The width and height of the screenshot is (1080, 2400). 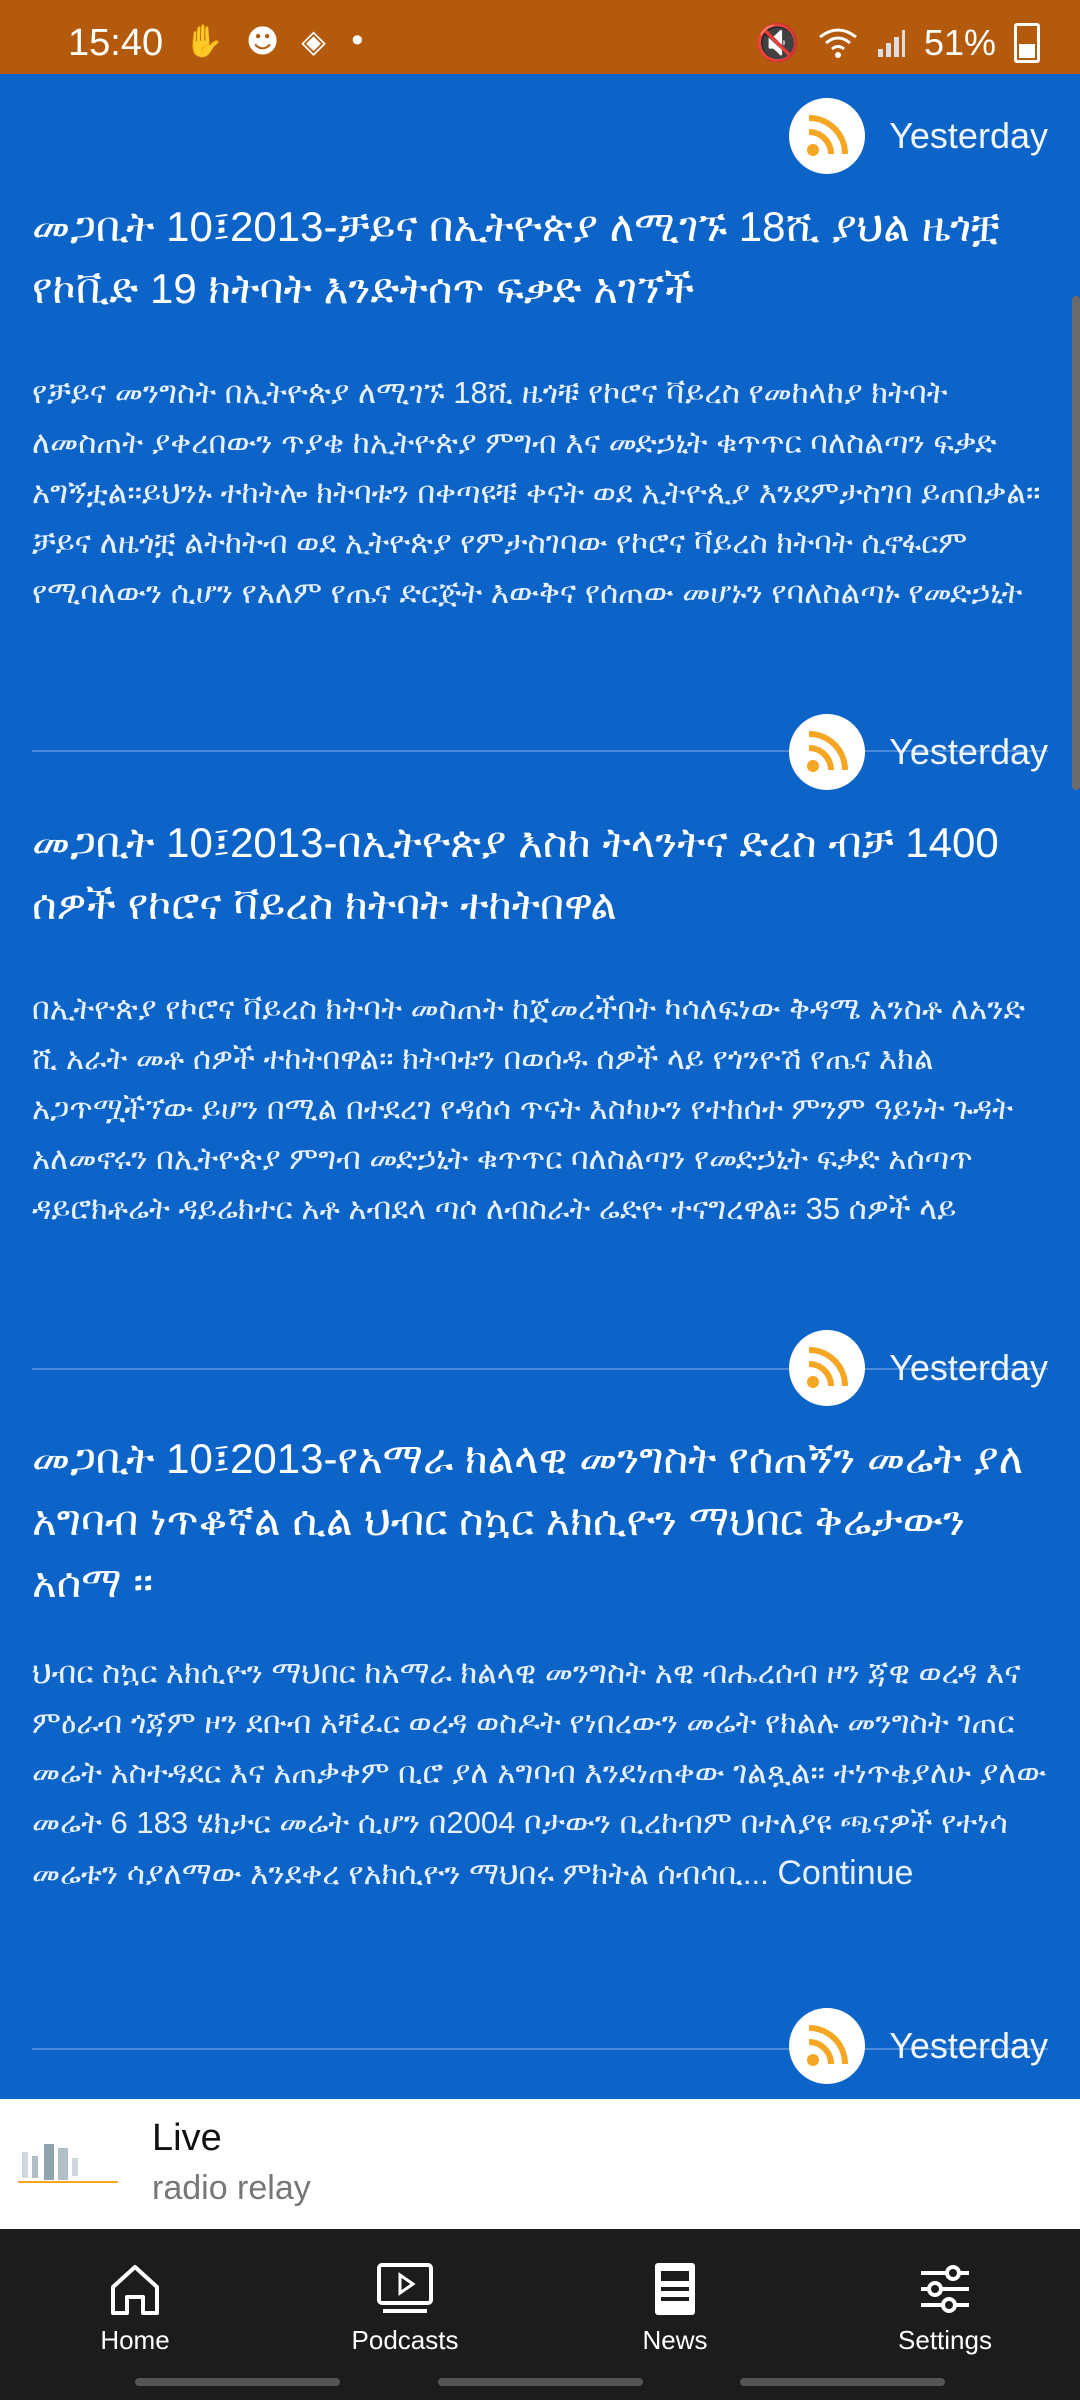 What do you see at coordinates (204, 41) in the screenshot?
I see `hand-icon: ✋` at bounding box center [204, 41].